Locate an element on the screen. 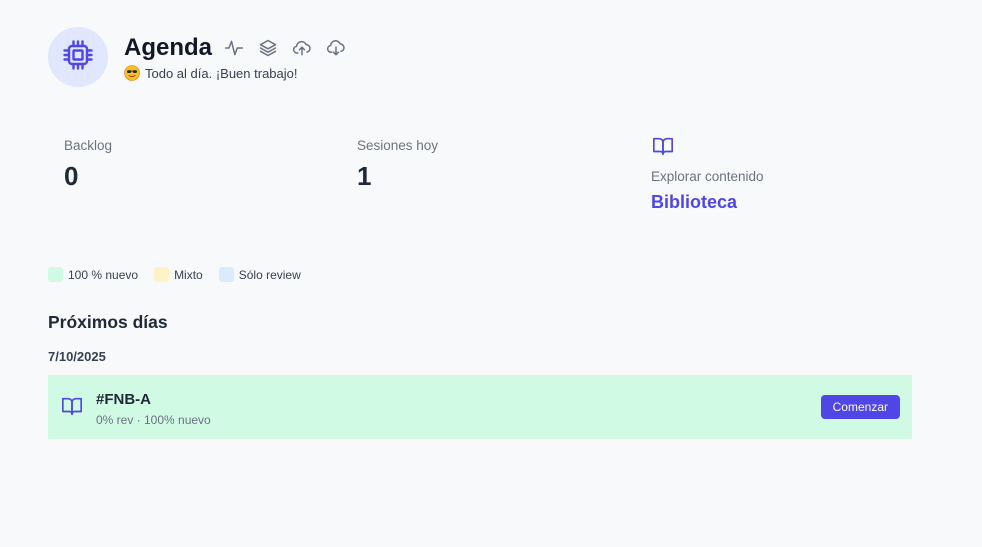  status-message: Todo al día. ¡Buen trabajo! is located at coordinates (211, 73).